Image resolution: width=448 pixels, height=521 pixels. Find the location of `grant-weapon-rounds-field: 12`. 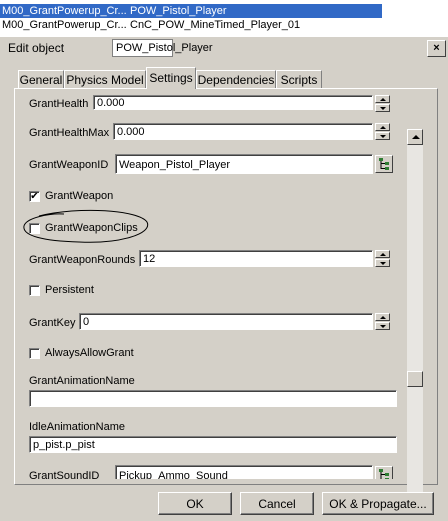

grant-weapon-rounds-field: 12 is located at coordinates (256, 258).